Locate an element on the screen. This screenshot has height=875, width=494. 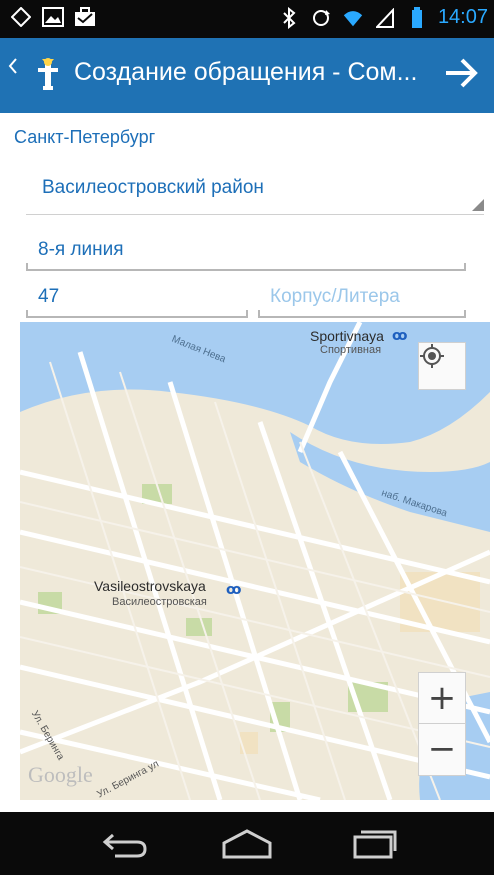
briefcase-icon is located at coordinates (85, 17).